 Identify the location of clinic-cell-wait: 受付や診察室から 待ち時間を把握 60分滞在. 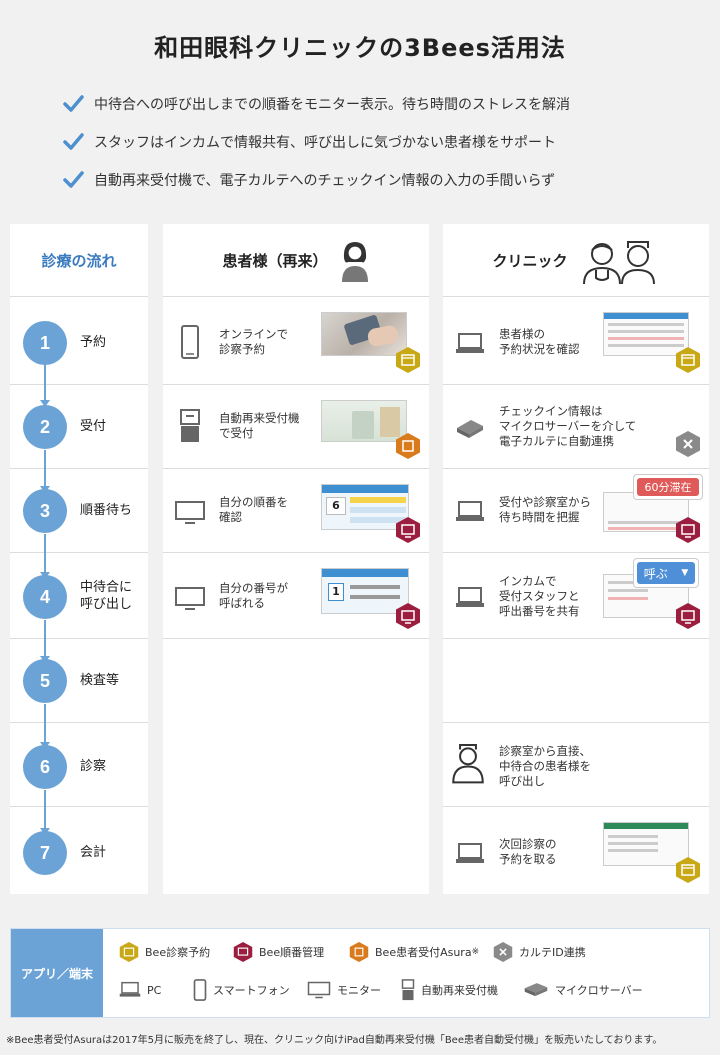
(576, 510).